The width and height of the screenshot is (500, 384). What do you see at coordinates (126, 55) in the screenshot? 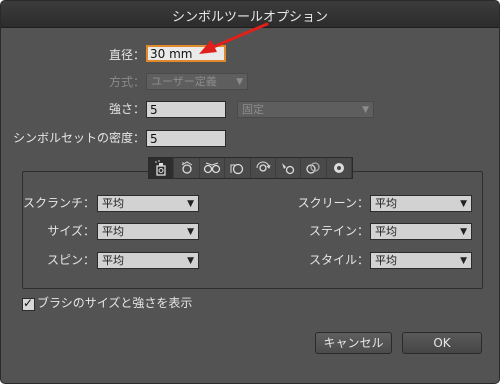
I see `diameter-label: 直径：` at bounding box center [126, 55].